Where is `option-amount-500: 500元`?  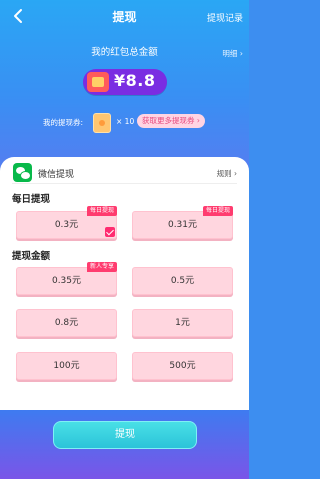 option-amount-500: 500元 is located at coordinates (182, 366).